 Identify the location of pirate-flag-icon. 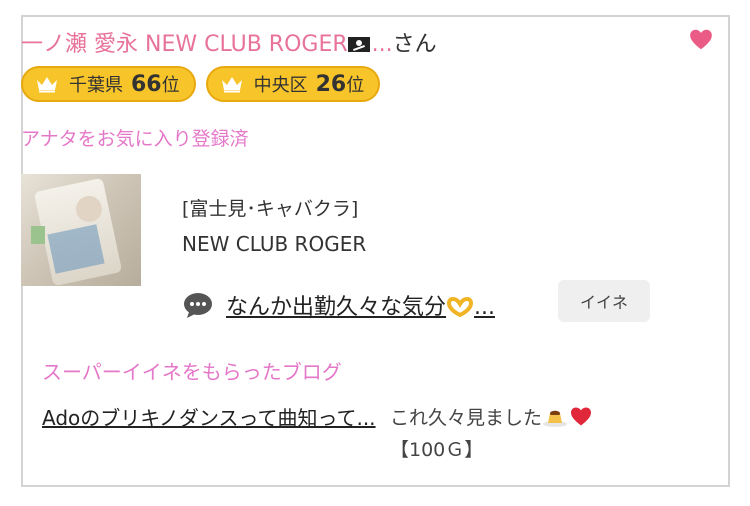
(358, 44).